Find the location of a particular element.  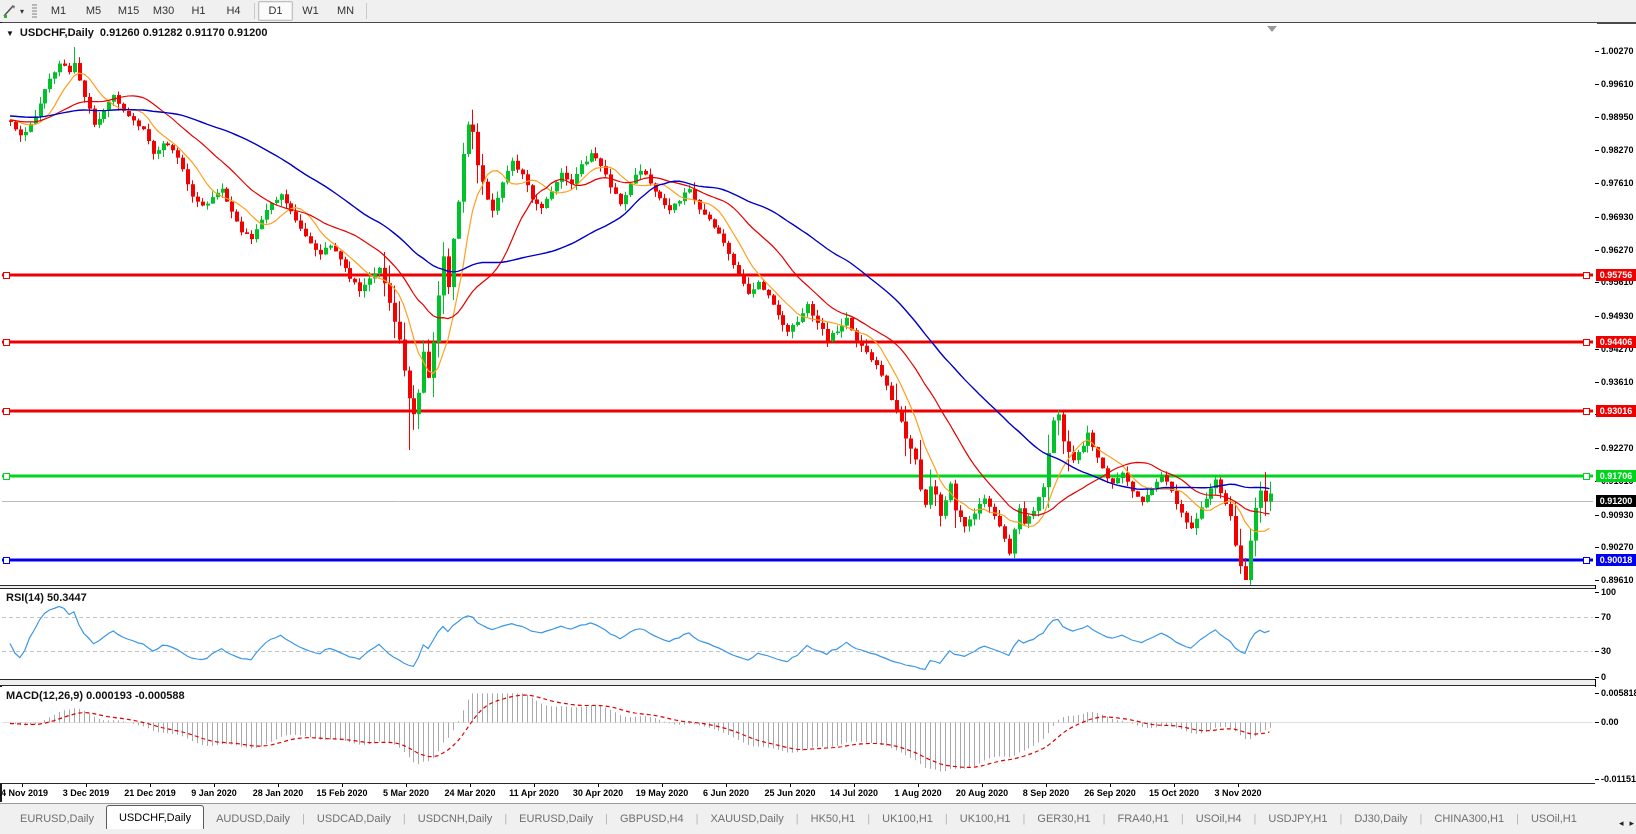

price-axis-tick: 0.90930 is located at coordinates (1617, 514).